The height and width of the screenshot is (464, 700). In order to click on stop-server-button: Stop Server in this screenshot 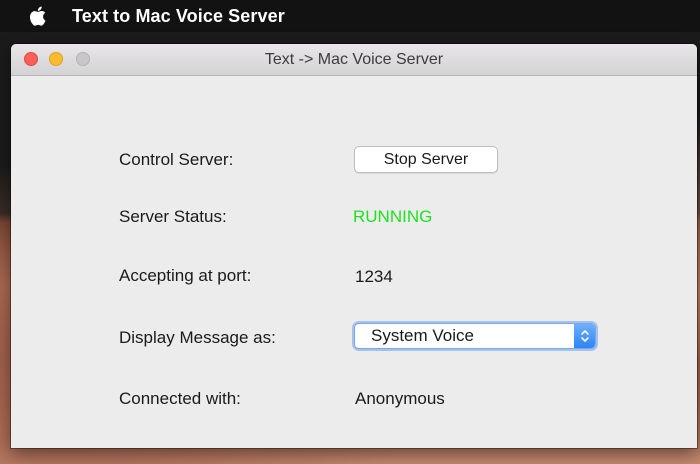, I will do `click(426, 159)`.